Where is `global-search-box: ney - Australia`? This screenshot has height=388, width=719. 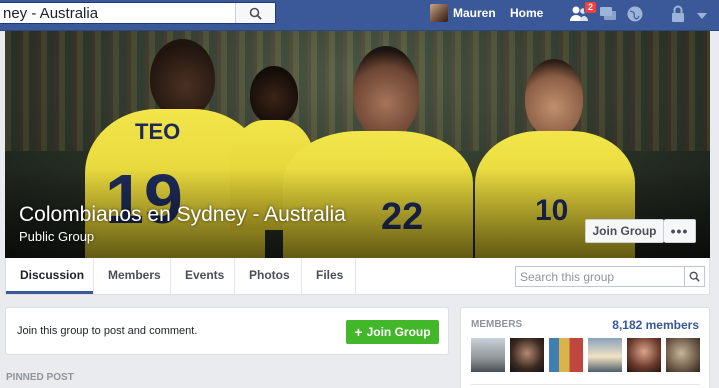 global-search-box: ney - Australia is located at coordinates (138, 13).